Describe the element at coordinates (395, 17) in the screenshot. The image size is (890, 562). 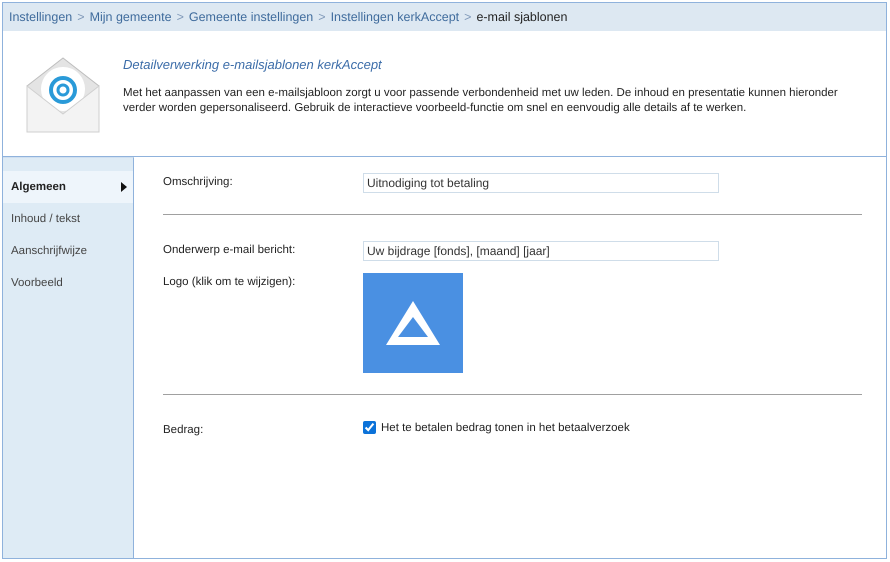
I see `breadcrumb-link: Instellingen kerkAccept` at that location.